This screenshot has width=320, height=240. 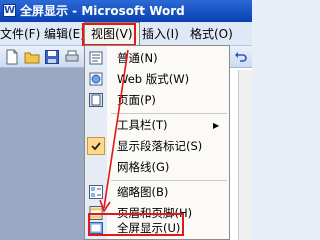 I want to click on menu-item-label: 普通(N), so click(x=137, y=58).